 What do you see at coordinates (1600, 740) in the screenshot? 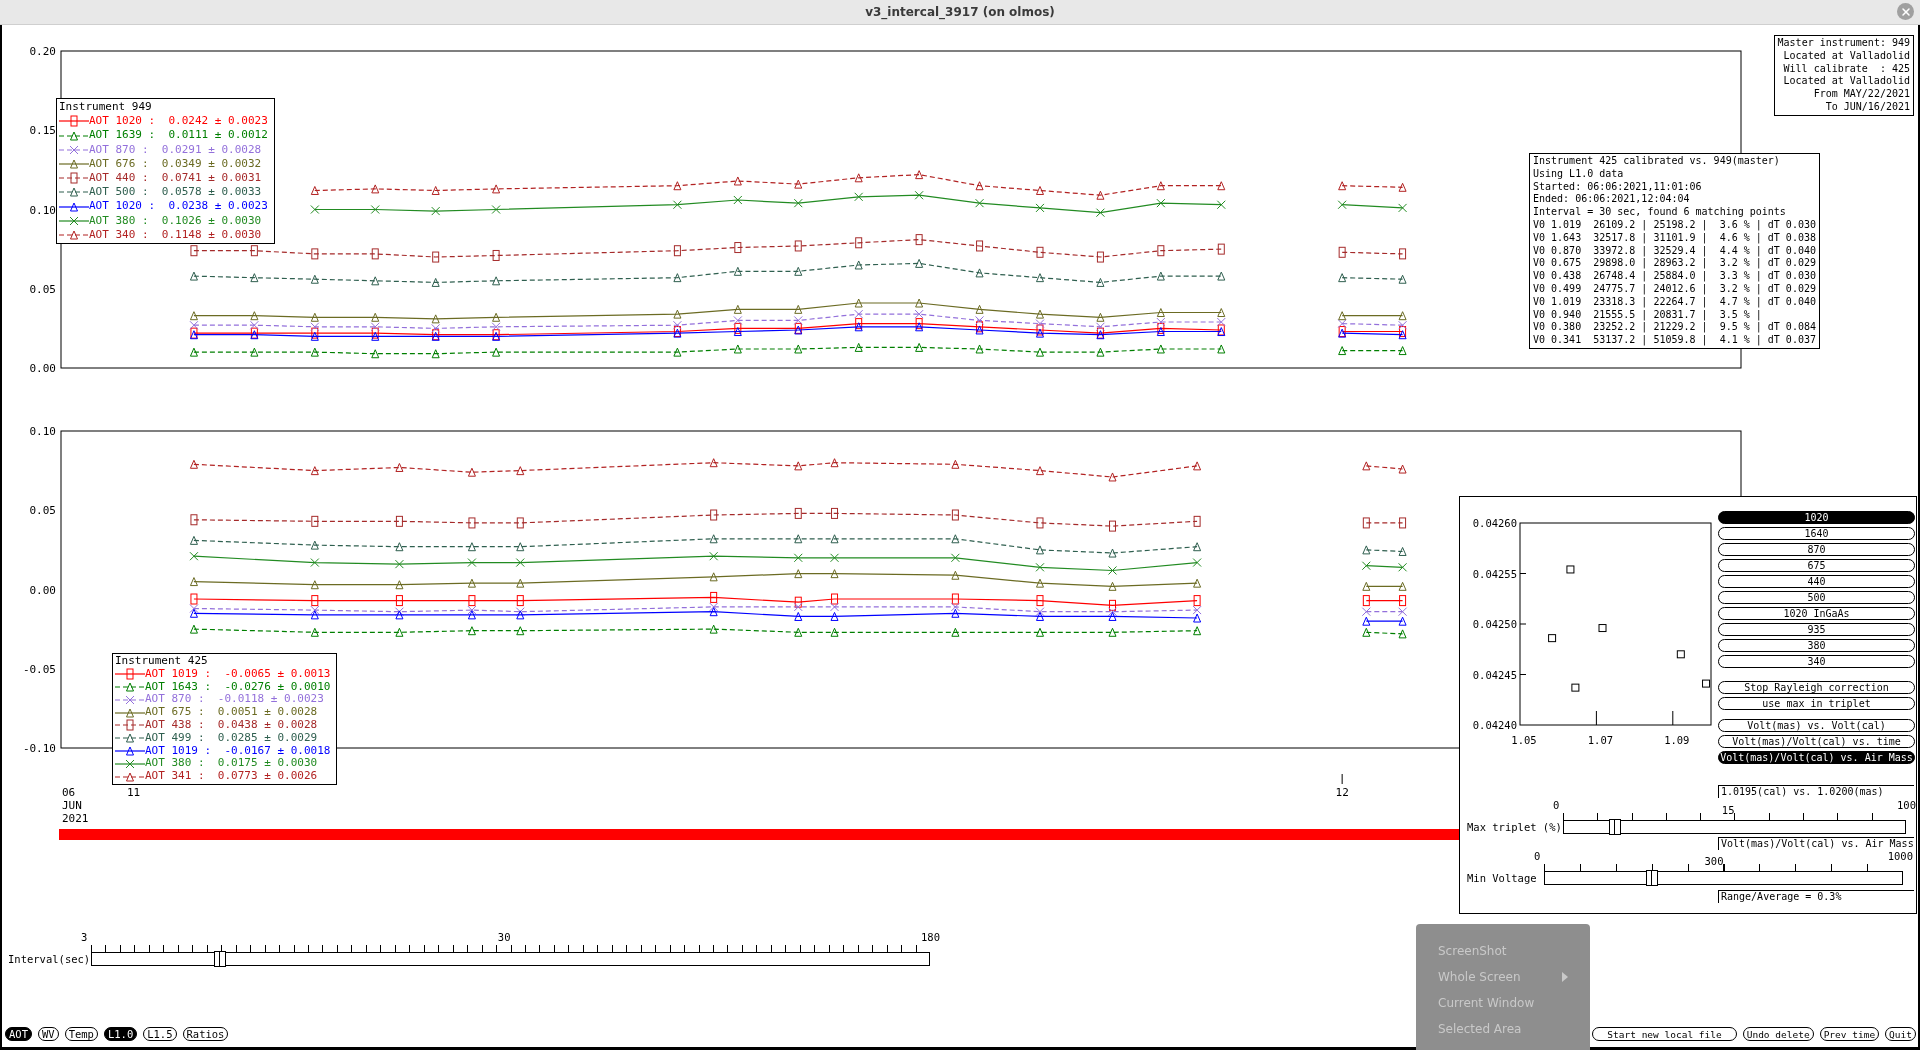
I see `axis-tick-label: 1.07` at bounding box center [1600, 740].